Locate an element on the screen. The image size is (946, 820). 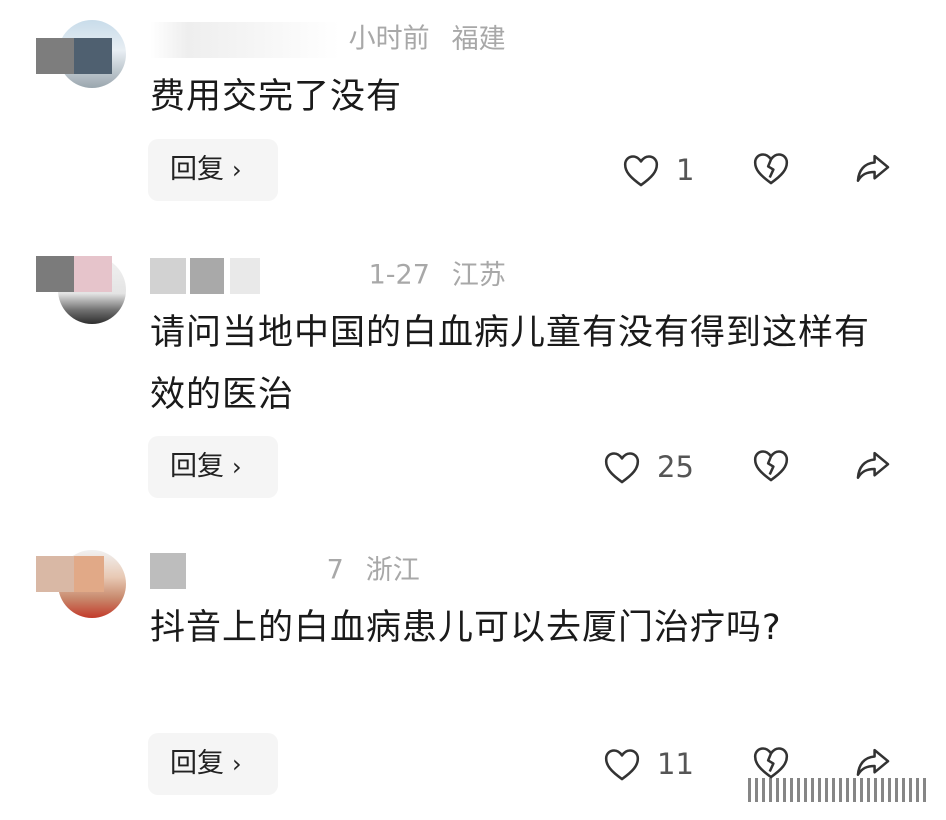
like-button: 1 is located at coordinates (658, 170).